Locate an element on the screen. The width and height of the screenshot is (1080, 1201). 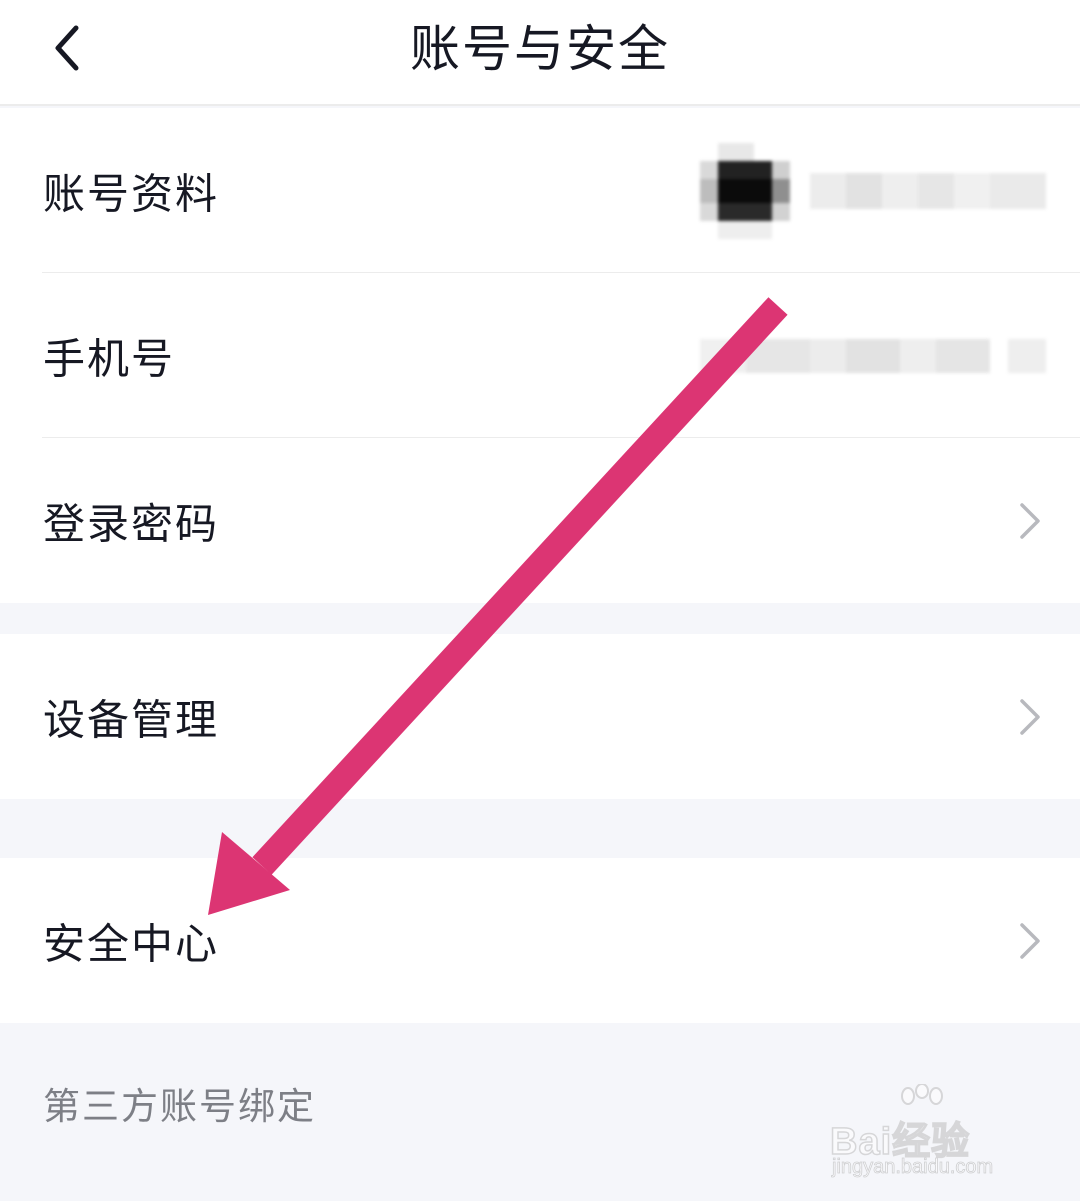
row-label-device-management: 设备管理 is located at coordinates (131, 719).